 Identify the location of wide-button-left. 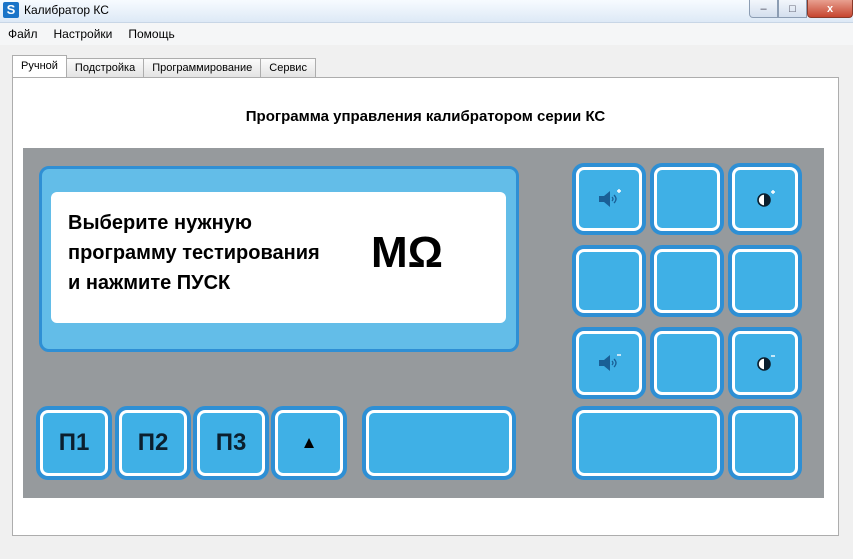
(439, 443).